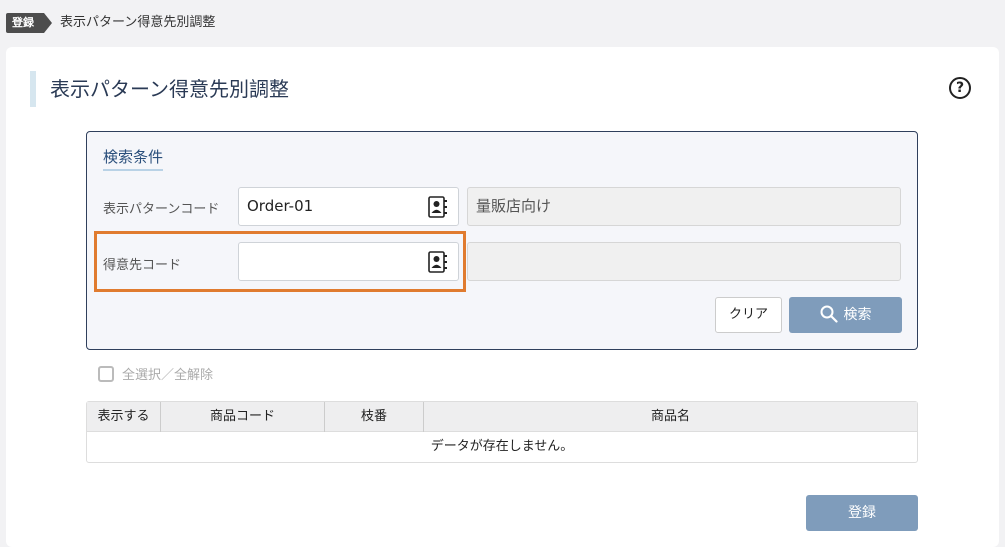 This screenshot has height=547, width=1005. I want to click on breadcrumb: 登録 表示パターン得意先別調整, so click(502, 22).